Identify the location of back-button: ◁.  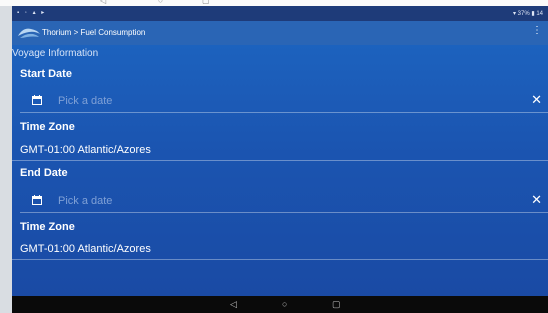
(233, 304).